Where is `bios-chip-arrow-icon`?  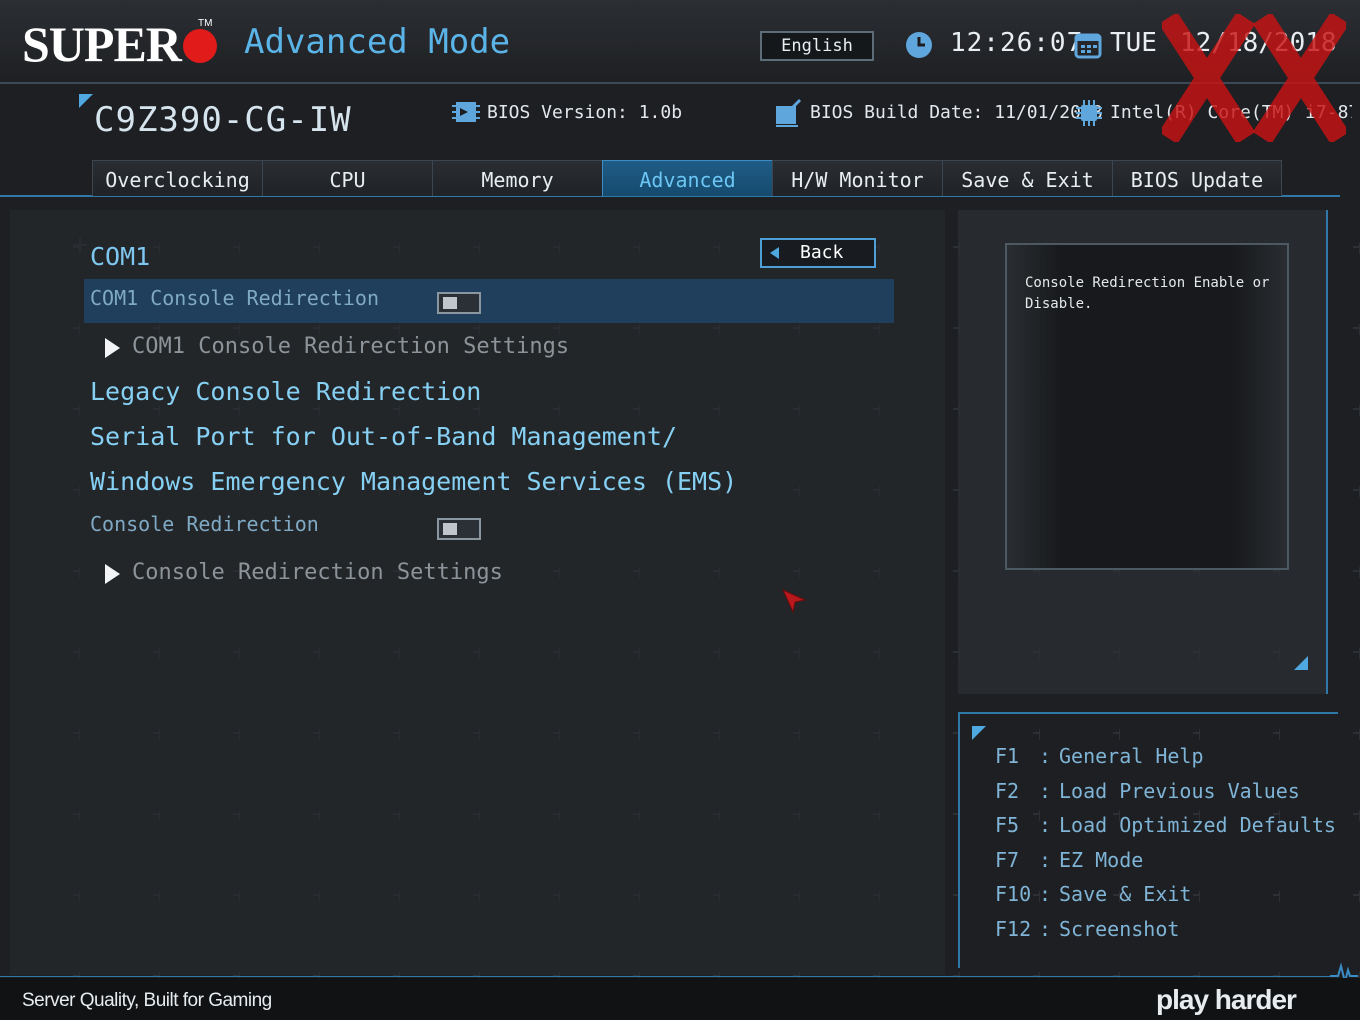
bios-chip-arrow-icon is located at coordinates (466, 112).